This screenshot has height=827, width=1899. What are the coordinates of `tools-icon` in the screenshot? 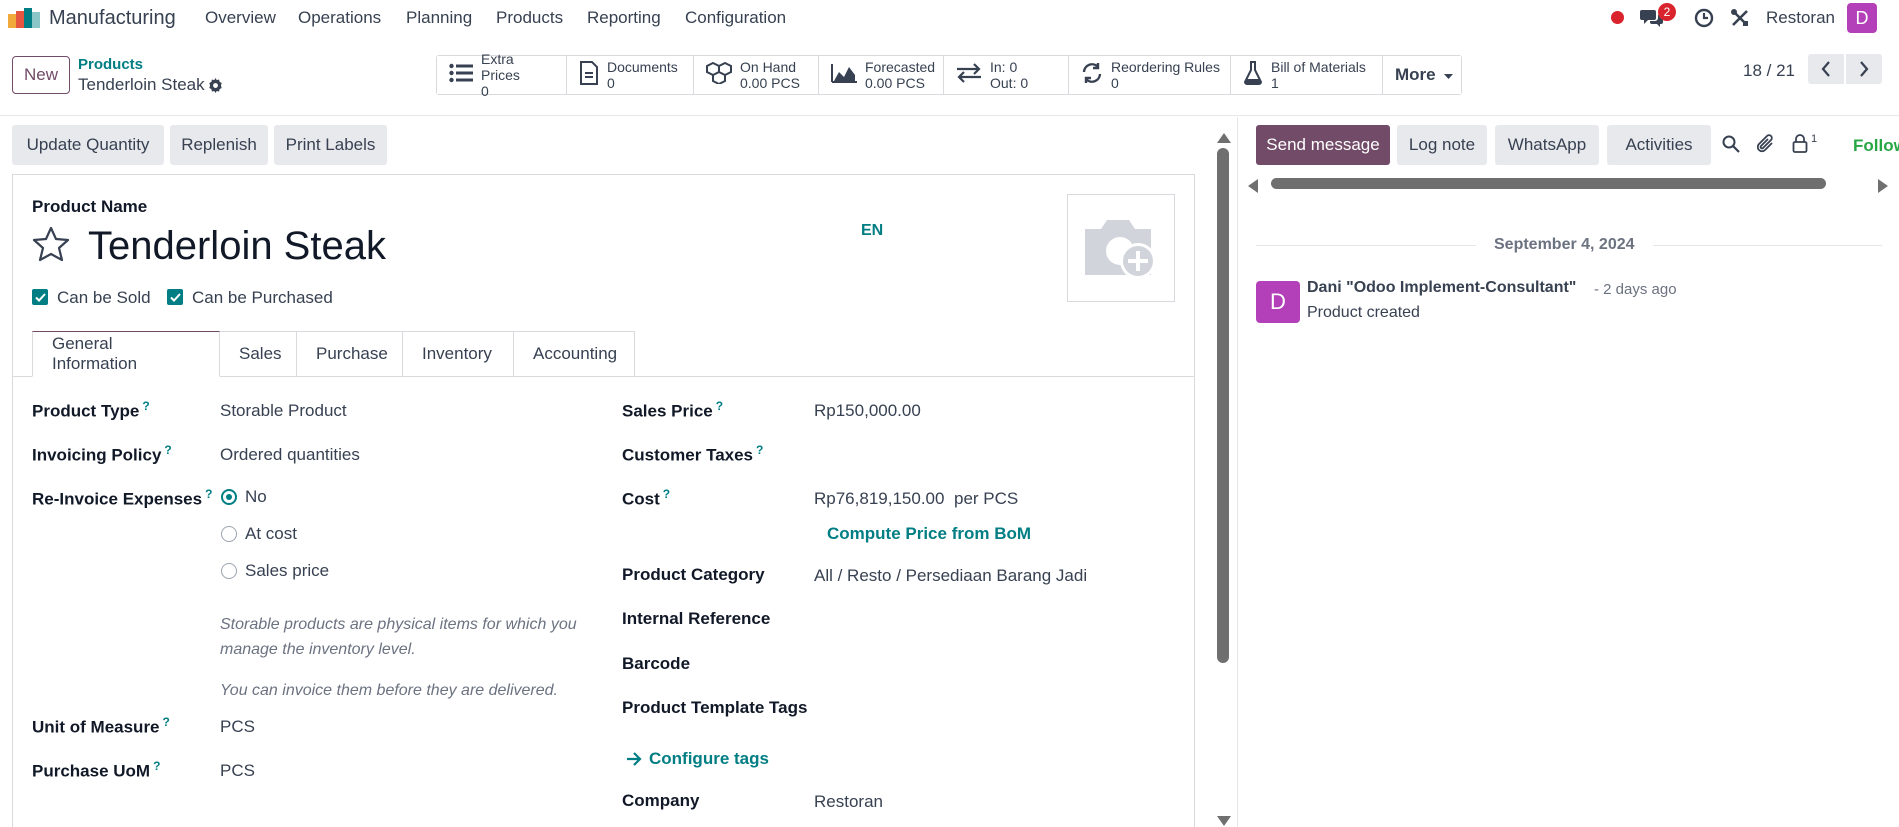 It's located at (1740, 18).